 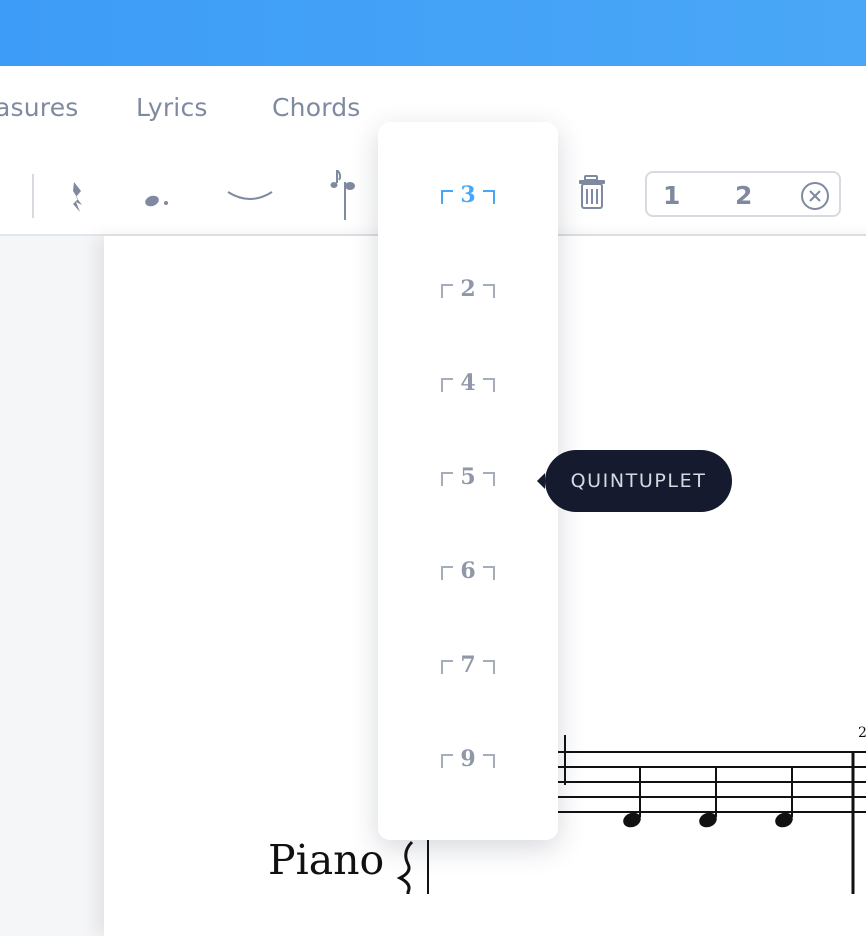 I want to click on tuplet-option-3: 3, so click(x=468, y=195).